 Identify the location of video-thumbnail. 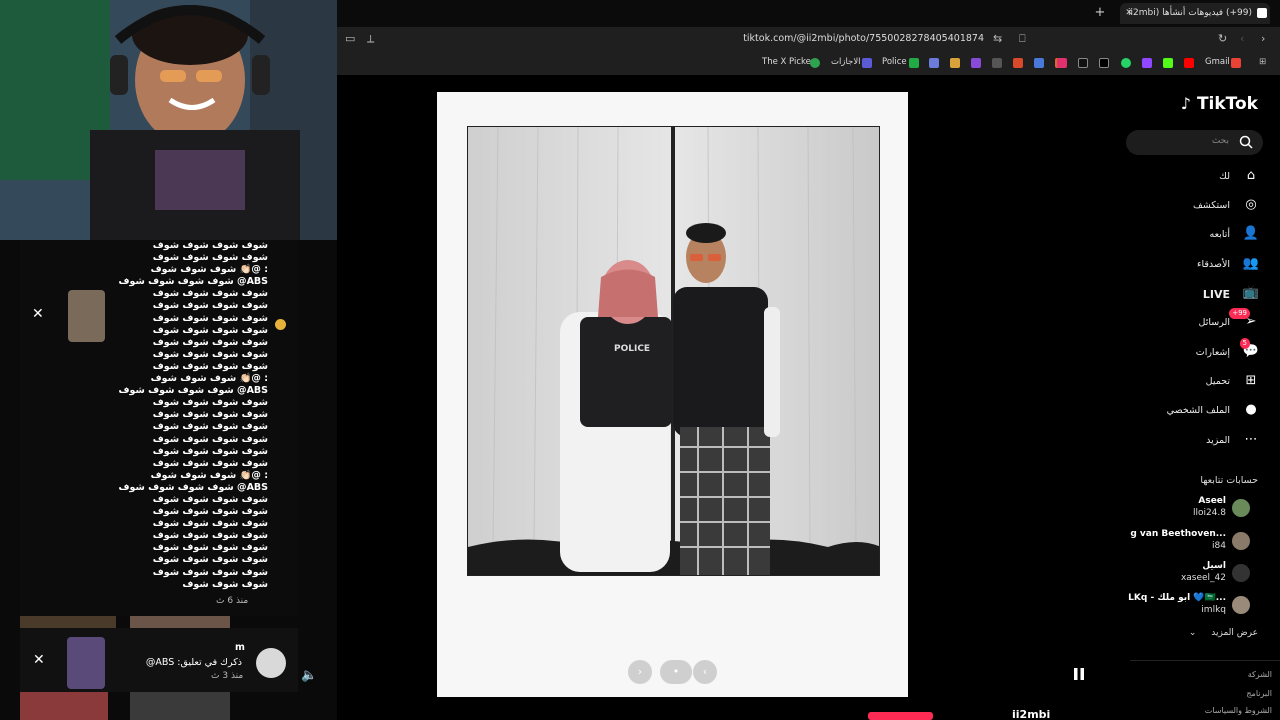
(86, 663).